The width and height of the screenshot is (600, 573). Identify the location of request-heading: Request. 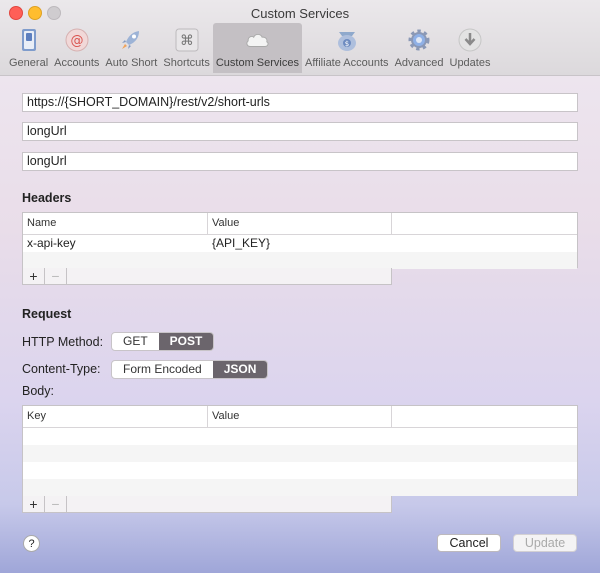
(47, 314).